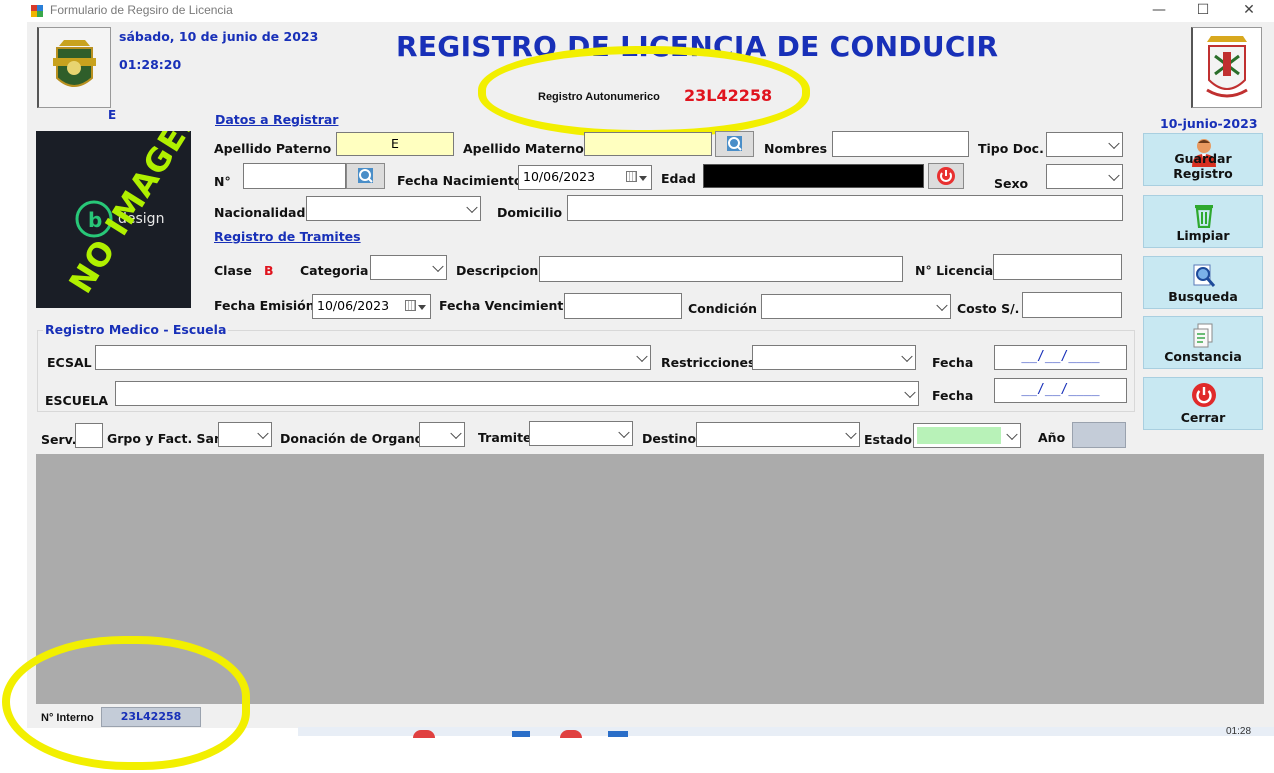 The width and height of the screenshot is (1274, 773). What do you see at coordinates (150, 64) in the screenshot?
I see `current-time-label: 01:28:20` at bounding box center [150, 64].